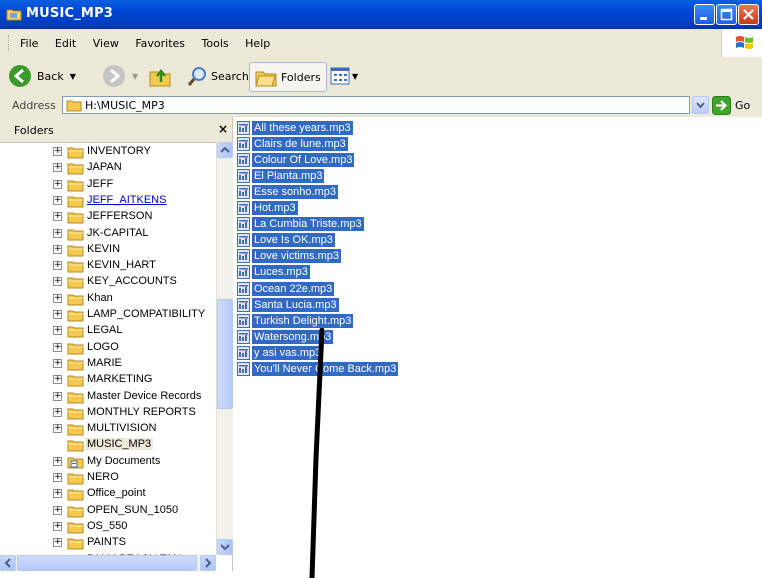 Image resolution: width=762 pixels, height=578 pixels. I want to click on folder-tree-item: + INVENTORY, so click(108, 152).